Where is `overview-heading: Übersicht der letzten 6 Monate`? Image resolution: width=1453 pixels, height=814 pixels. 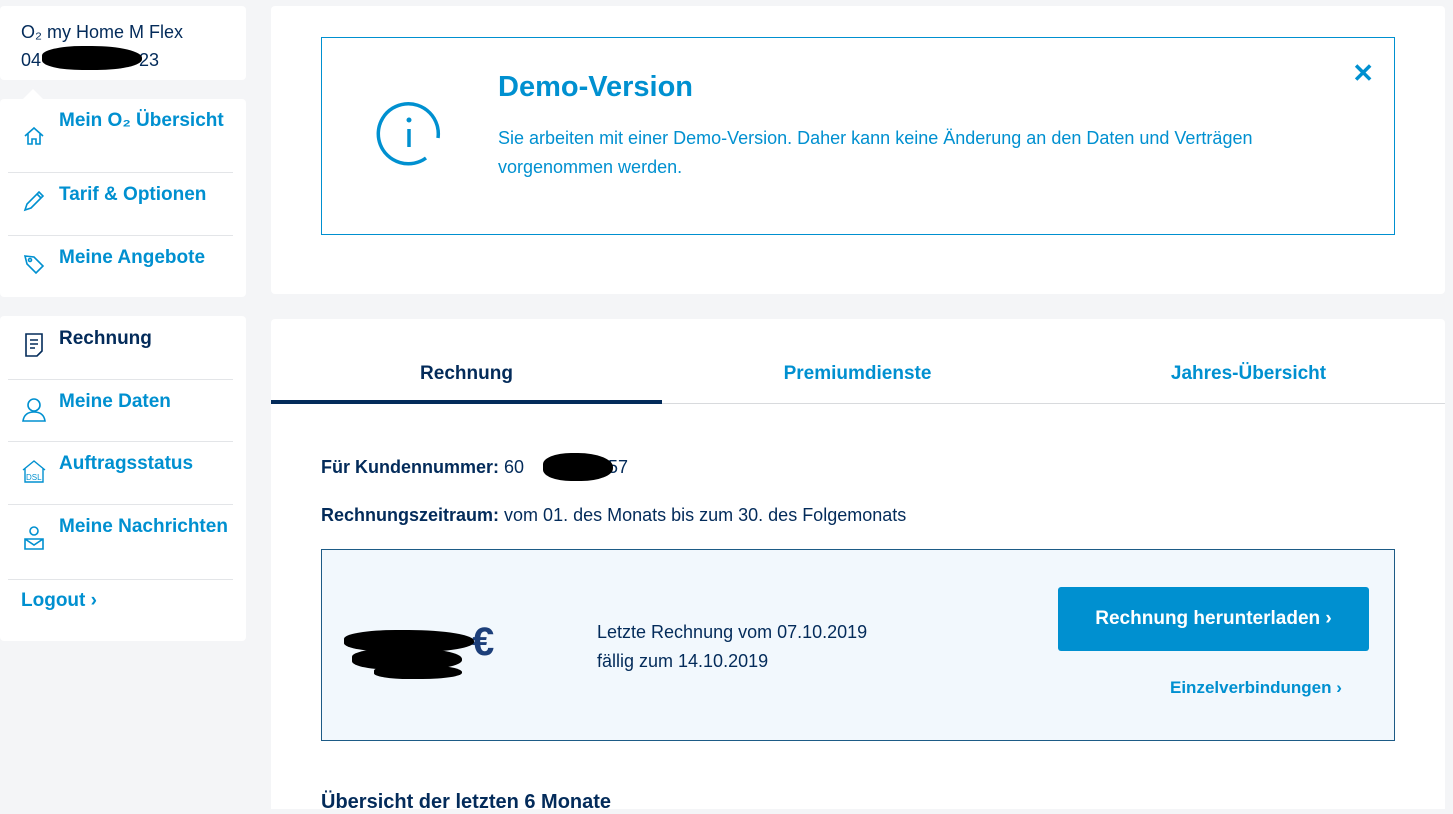
overview-heading: Übersicht der letzten 6 Monate is located at coordinates (466, 802).